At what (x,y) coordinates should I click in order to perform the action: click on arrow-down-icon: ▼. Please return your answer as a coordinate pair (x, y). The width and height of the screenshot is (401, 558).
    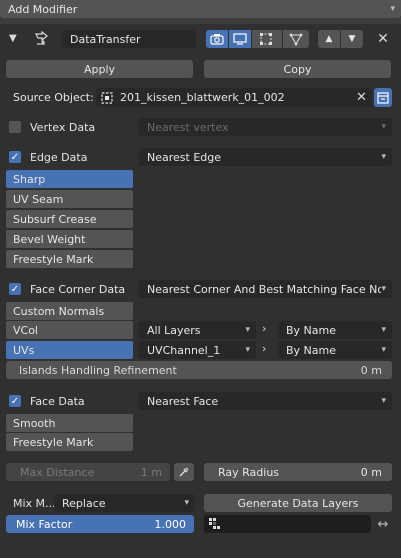
    Looking at the image, I should click on (352, 39).